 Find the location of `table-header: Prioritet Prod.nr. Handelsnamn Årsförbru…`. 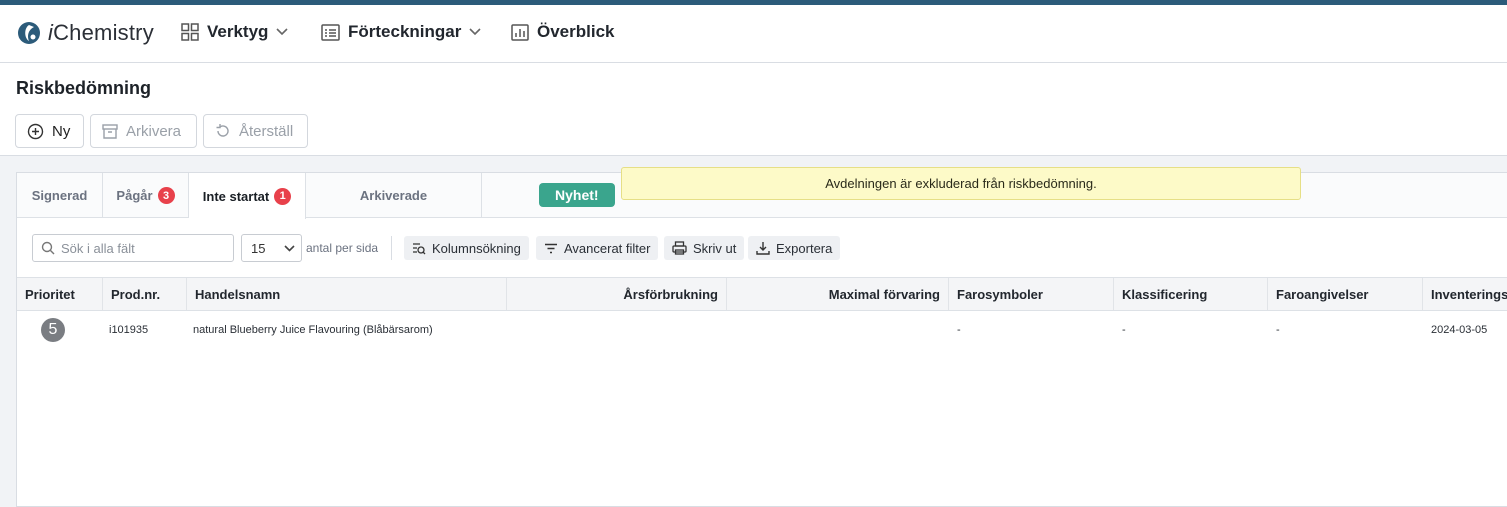

table-header: Prioritet Prod.nr. Handelsnamn Årsförbru… is located at coordinates (762, 294).